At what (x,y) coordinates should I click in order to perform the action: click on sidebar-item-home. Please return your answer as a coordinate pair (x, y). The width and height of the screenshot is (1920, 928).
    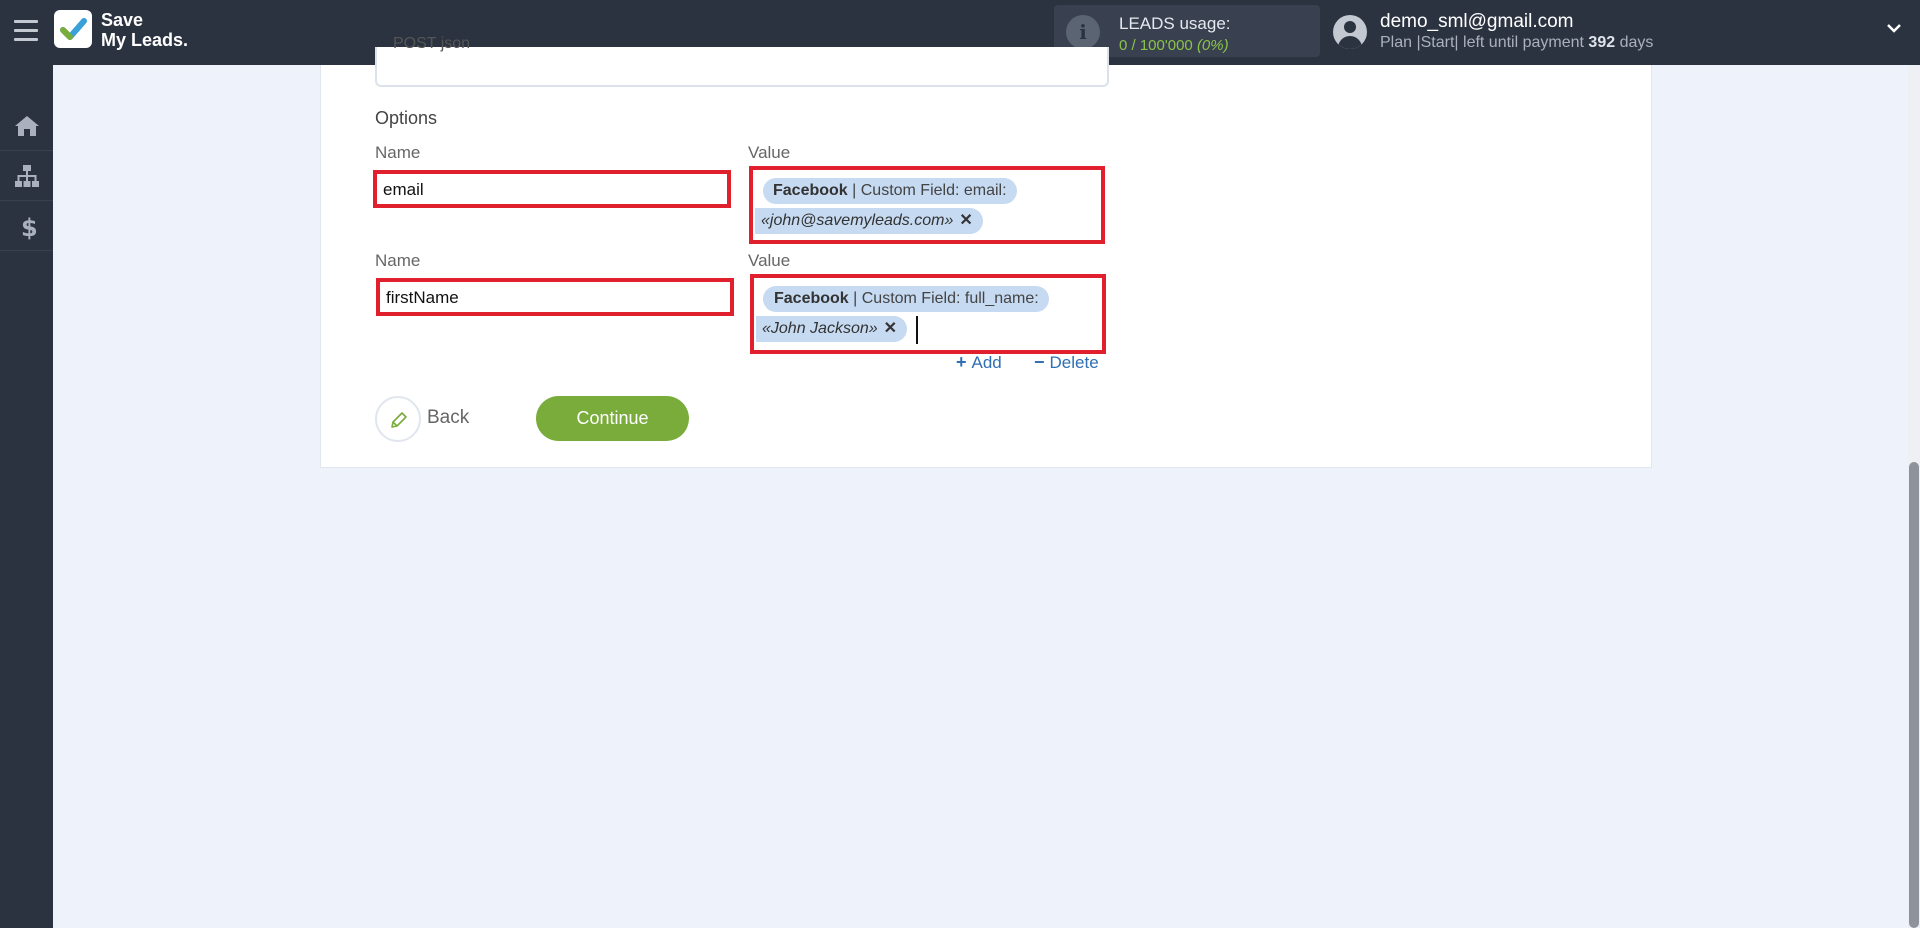
    Looking at the image, I should click on (26, 126).